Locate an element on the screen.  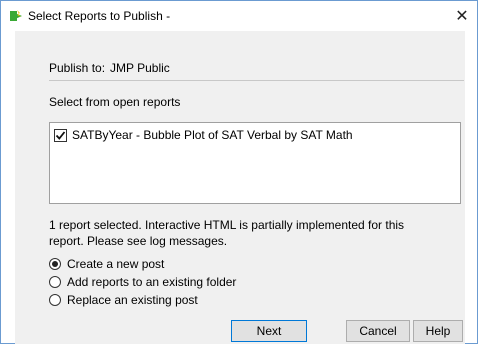
publish-target-row: Publish to: JMP Public is located at coordinates (240, 56).